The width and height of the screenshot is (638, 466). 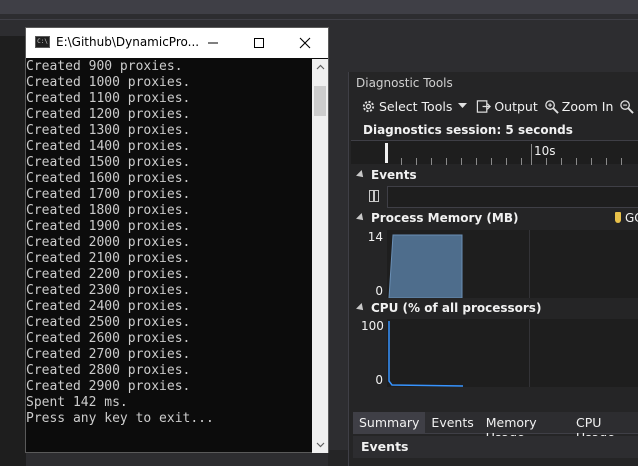 I want to click on console-line: Created 2500 proxies., so click(x=108, y=322).